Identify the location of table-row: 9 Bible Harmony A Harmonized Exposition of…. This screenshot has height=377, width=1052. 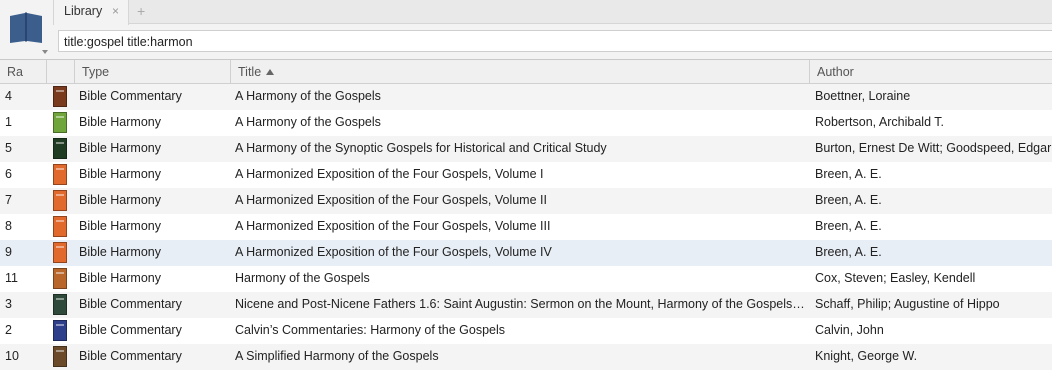
(526, 253).